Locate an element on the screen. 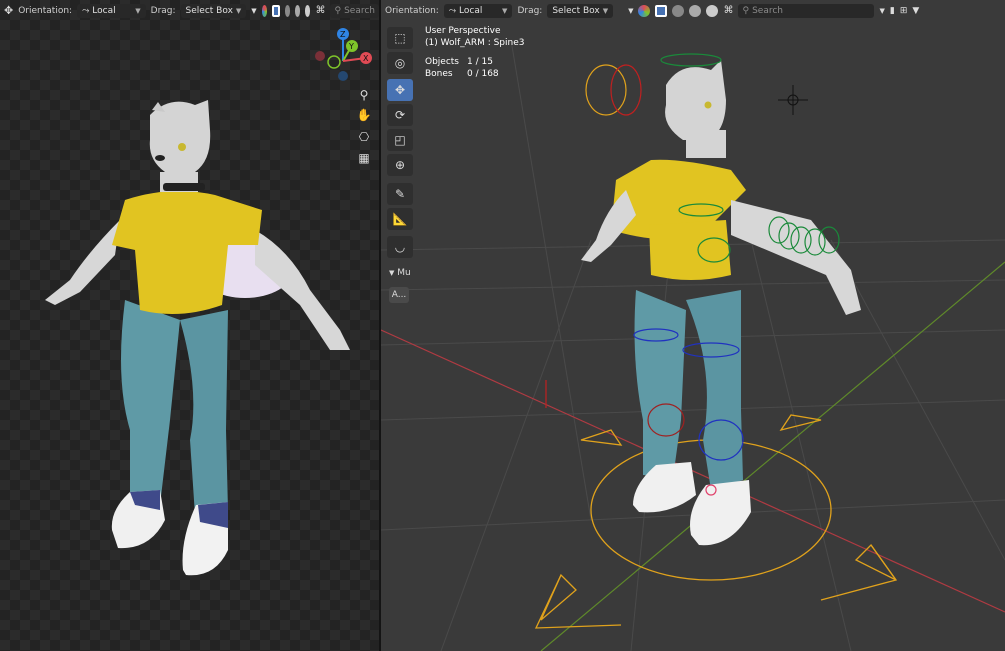 The width and height of the screenshot is (1005, 651). camera-view-icon: ⎔ is located at coordinates (364, 137).